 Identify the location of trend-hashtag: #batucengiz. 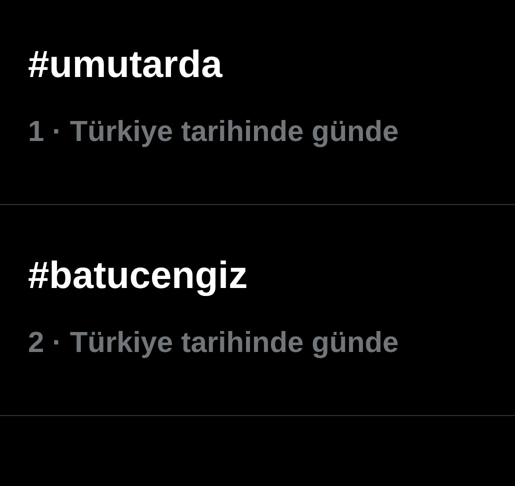
(271, 276).